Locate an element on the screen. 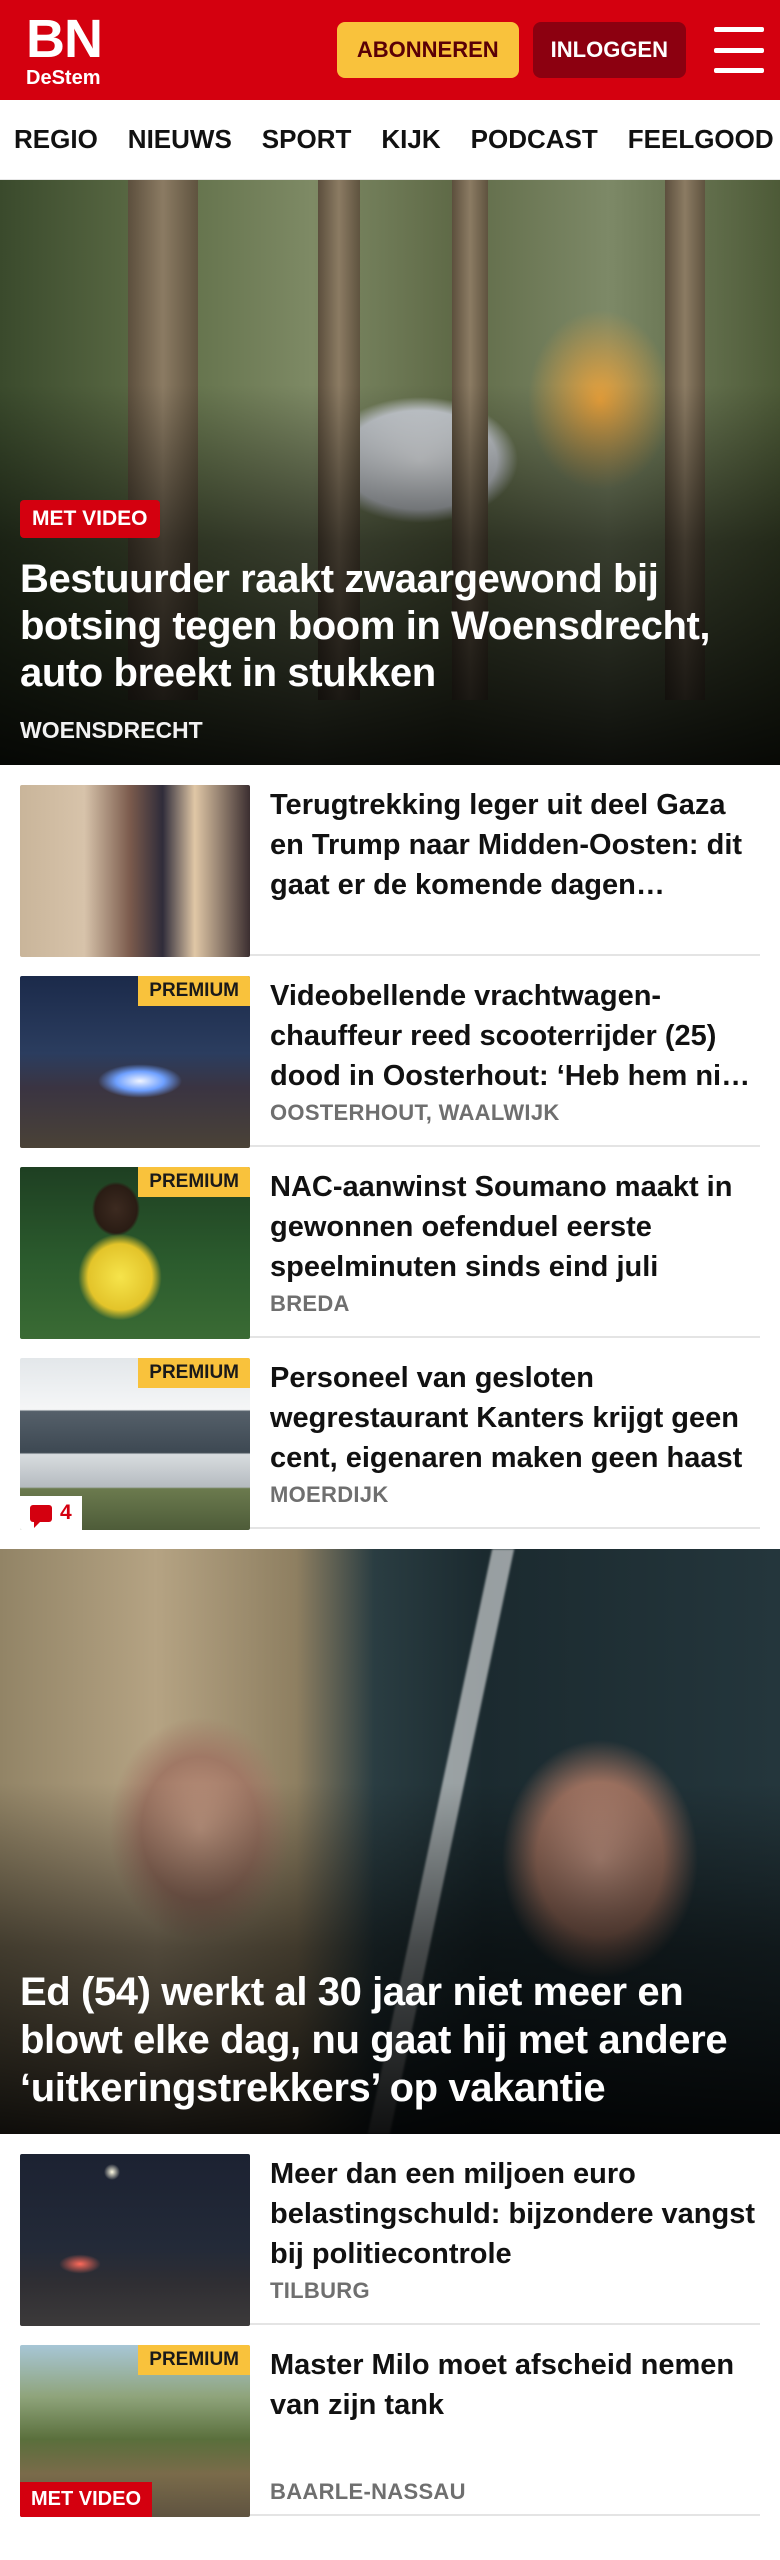  subscribe-button: ABONNEREN is located at coordinates (427, 50).